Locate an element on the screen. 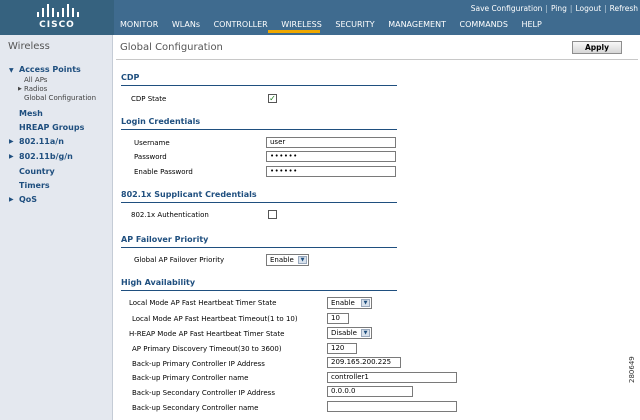 The height and width of the screenshot is (420, 640). enable-password-label: Enable Password is located at coordinates (163, 172).